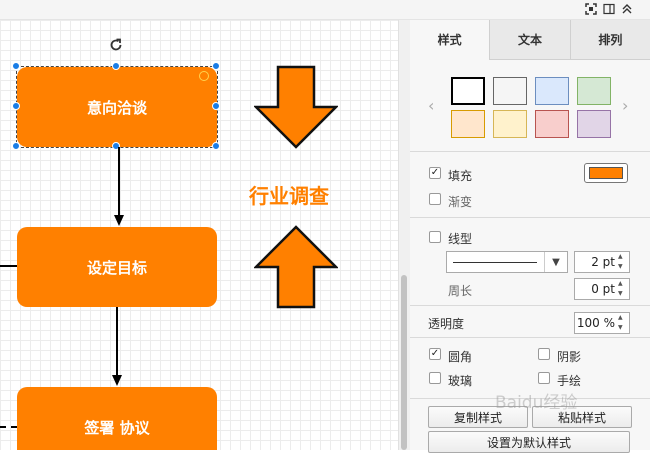  What do you see at coordinates (460, 357) in the screenshot?
I see `rounded-label: 圆角` at bounding box center [460, 357].